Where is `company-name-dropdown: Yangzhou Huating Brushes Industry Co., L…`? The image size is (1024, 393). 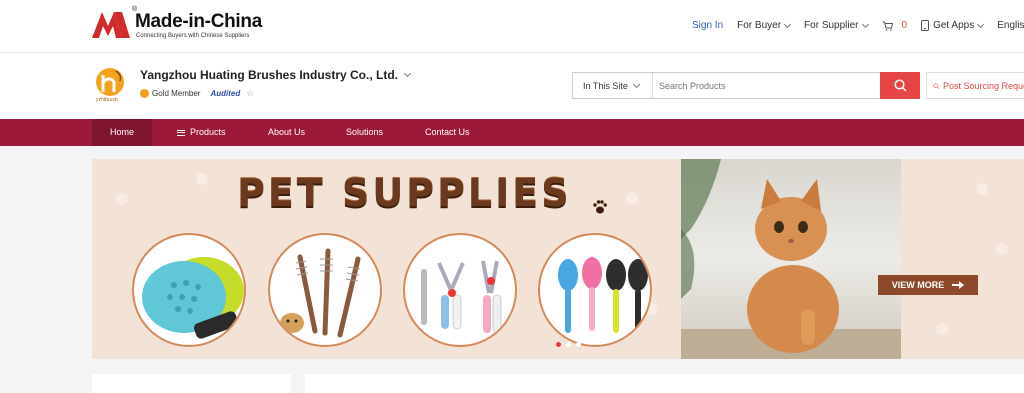
company-name-dropdown: Yangzhou Huating Brushes Industry Co., L… is located at coordinates (276, 75).